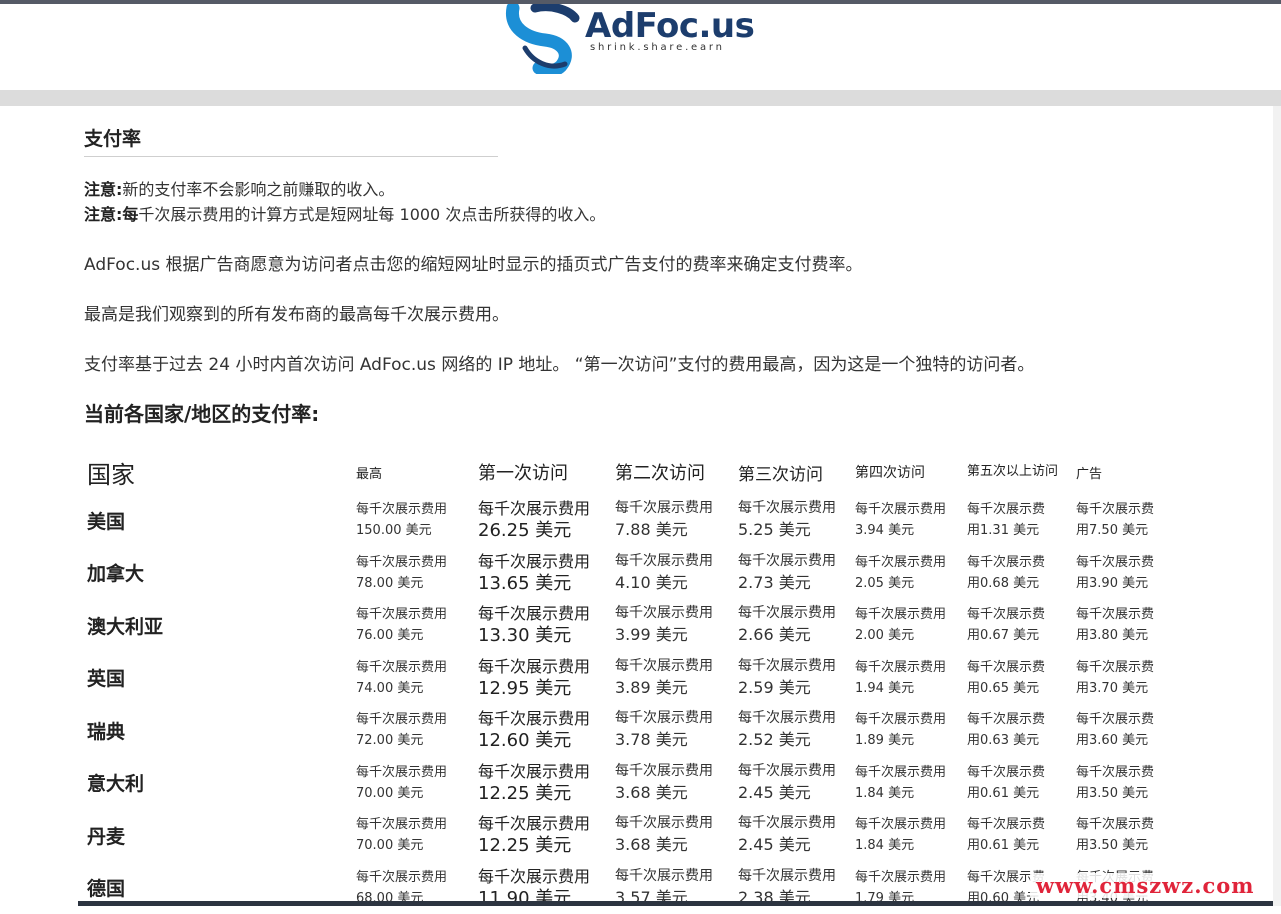  I want to click on cell-first-visit: 每千次展示费用12.60 美元, so click(546, 730).